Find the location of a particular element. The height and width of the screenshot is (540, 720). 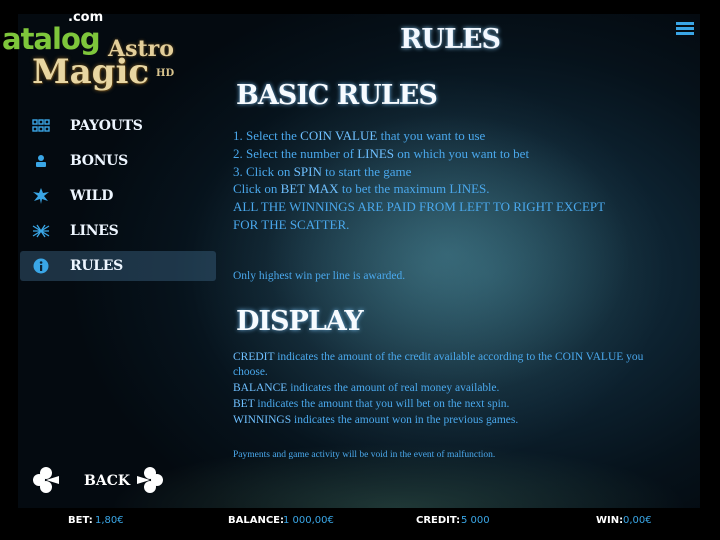

balance-label: BALANCE: is located at coordinates (256, 520).